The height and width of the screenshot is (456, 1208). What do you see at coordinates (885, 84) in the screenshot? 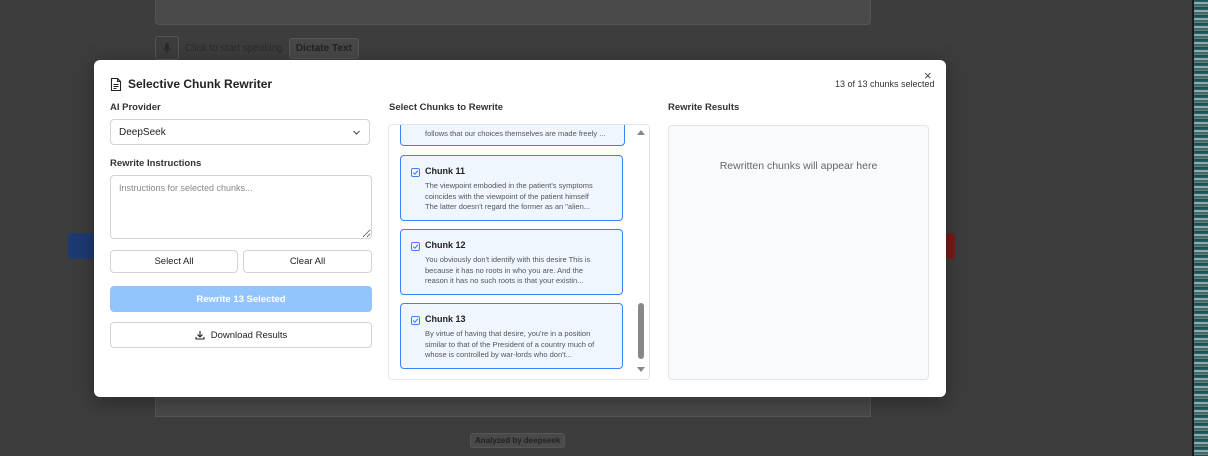
I see `selected-count: 13 of 13 chunks selected` at bounding box center [885, 84].